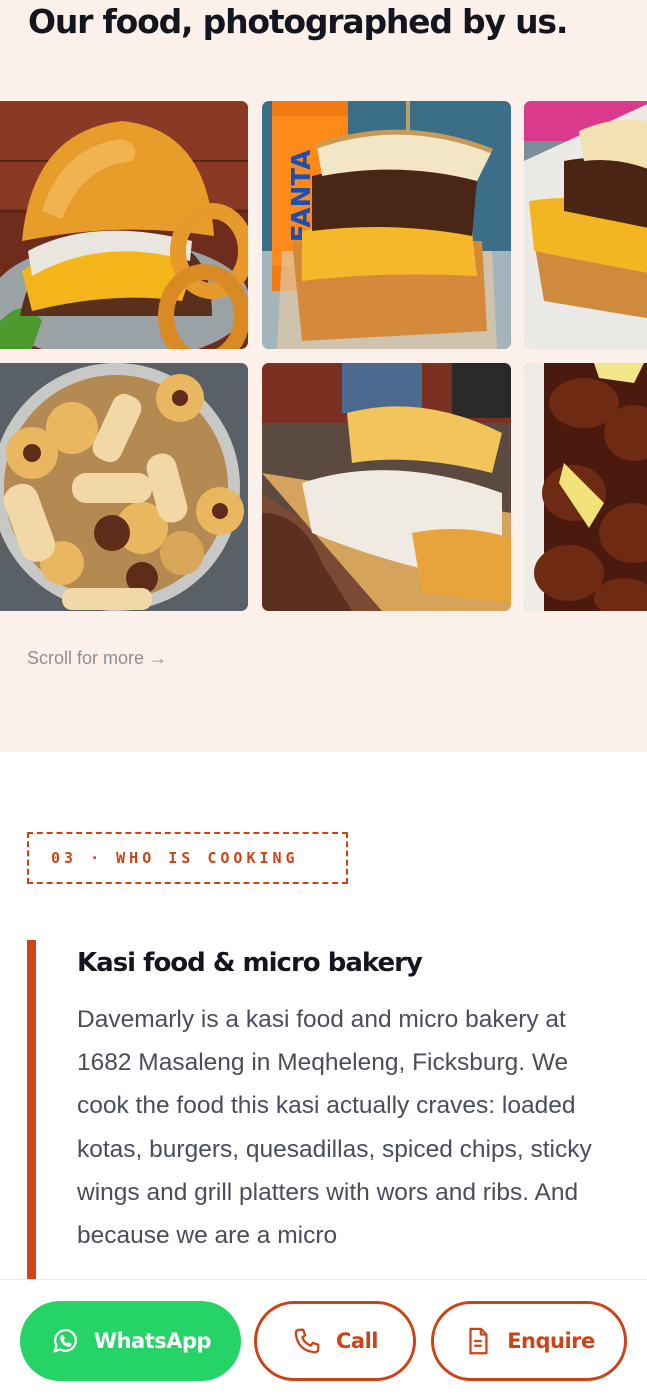  I want to click on section-eyebrow: 03 · WHO IS COOKING, so click(187, 858).